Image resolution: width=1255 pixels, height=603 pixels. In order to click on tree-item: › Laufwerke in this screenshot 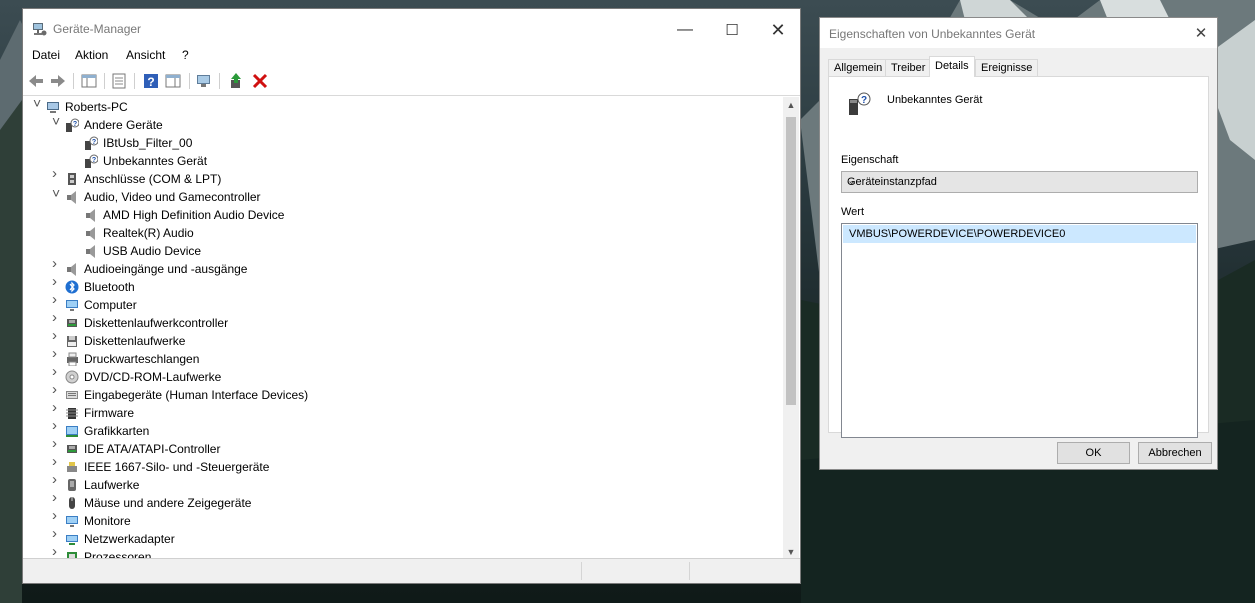, I will do `click(404, 483)`.